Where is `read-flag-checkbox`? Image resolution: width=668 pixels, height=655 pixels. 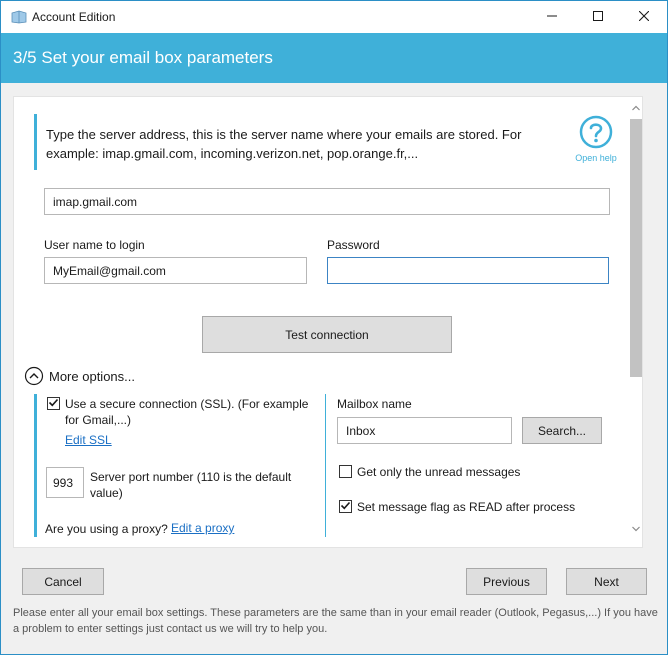
read-flag-checkbox is located at coordinates (345, 506).